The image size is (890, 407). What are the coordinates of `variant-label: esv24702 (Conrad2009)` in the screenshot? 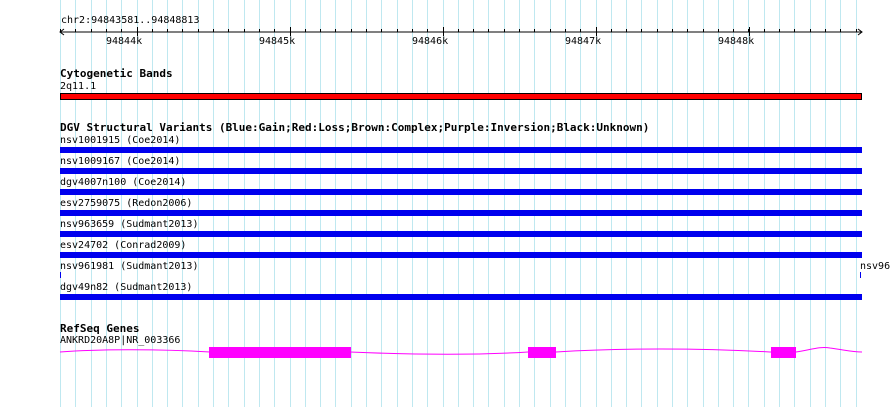 It's located at (123, 245).